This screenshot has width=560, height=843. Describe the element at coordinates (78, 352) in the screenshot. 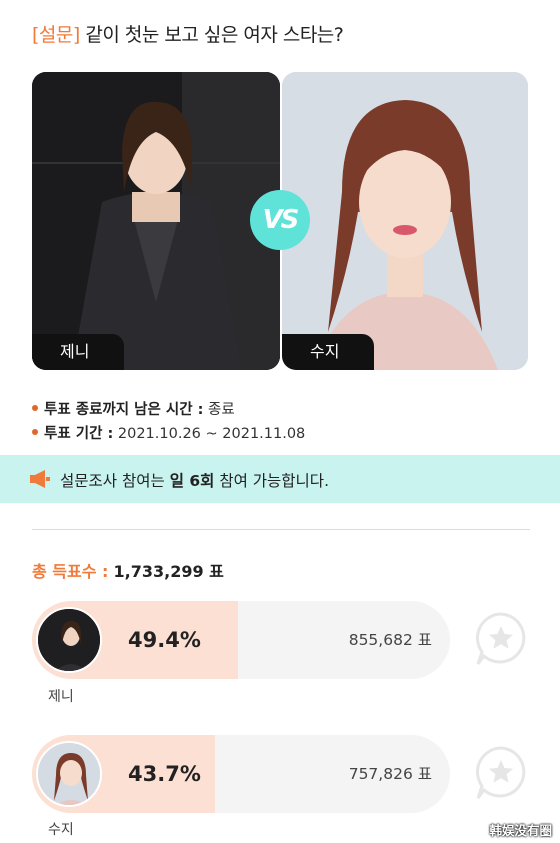

I see `candidate-name-tag: 제니` at that location.